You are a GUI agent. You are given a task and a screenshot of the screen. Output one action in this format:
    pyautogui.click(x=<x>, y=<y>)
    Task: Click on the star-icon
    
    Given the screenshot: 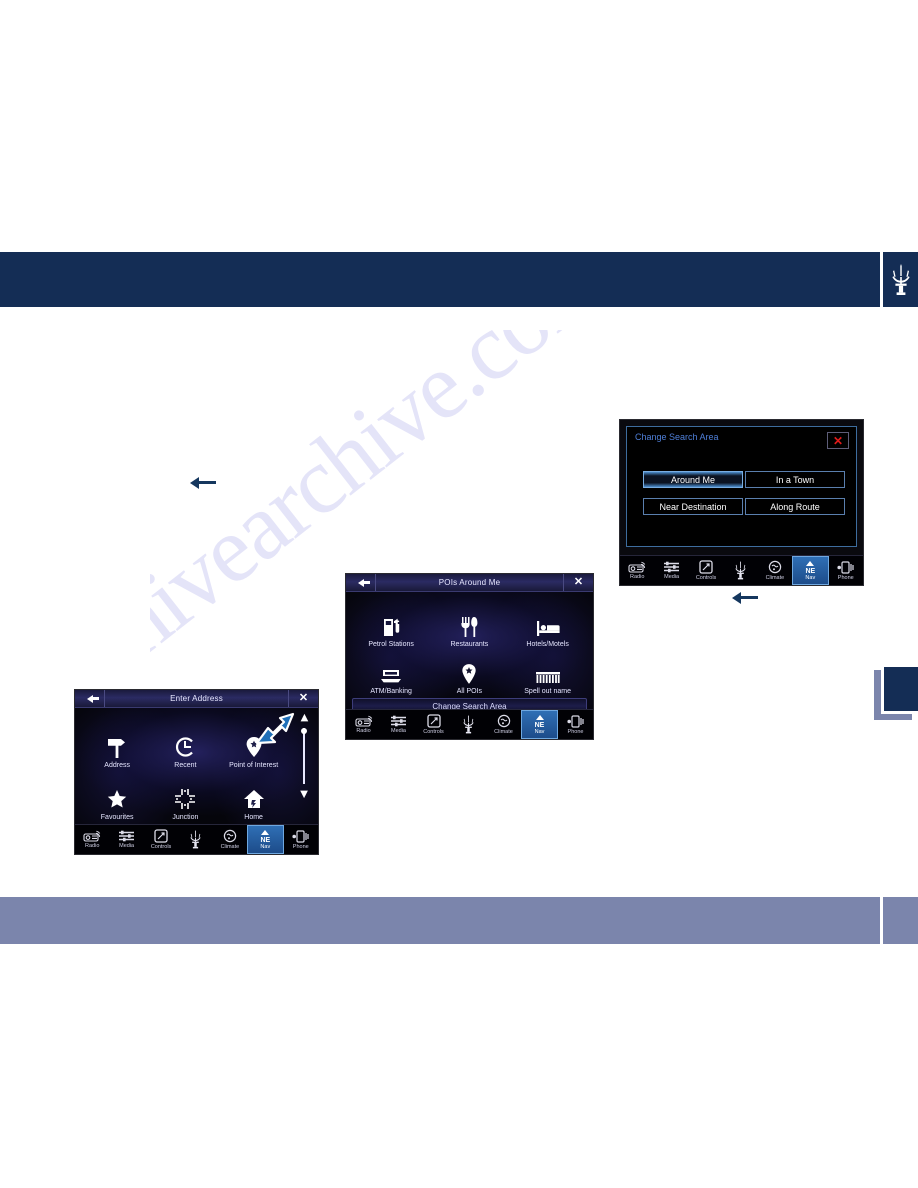 What is the action you would take?
    pyautogui.click(x=117, y=799)
    